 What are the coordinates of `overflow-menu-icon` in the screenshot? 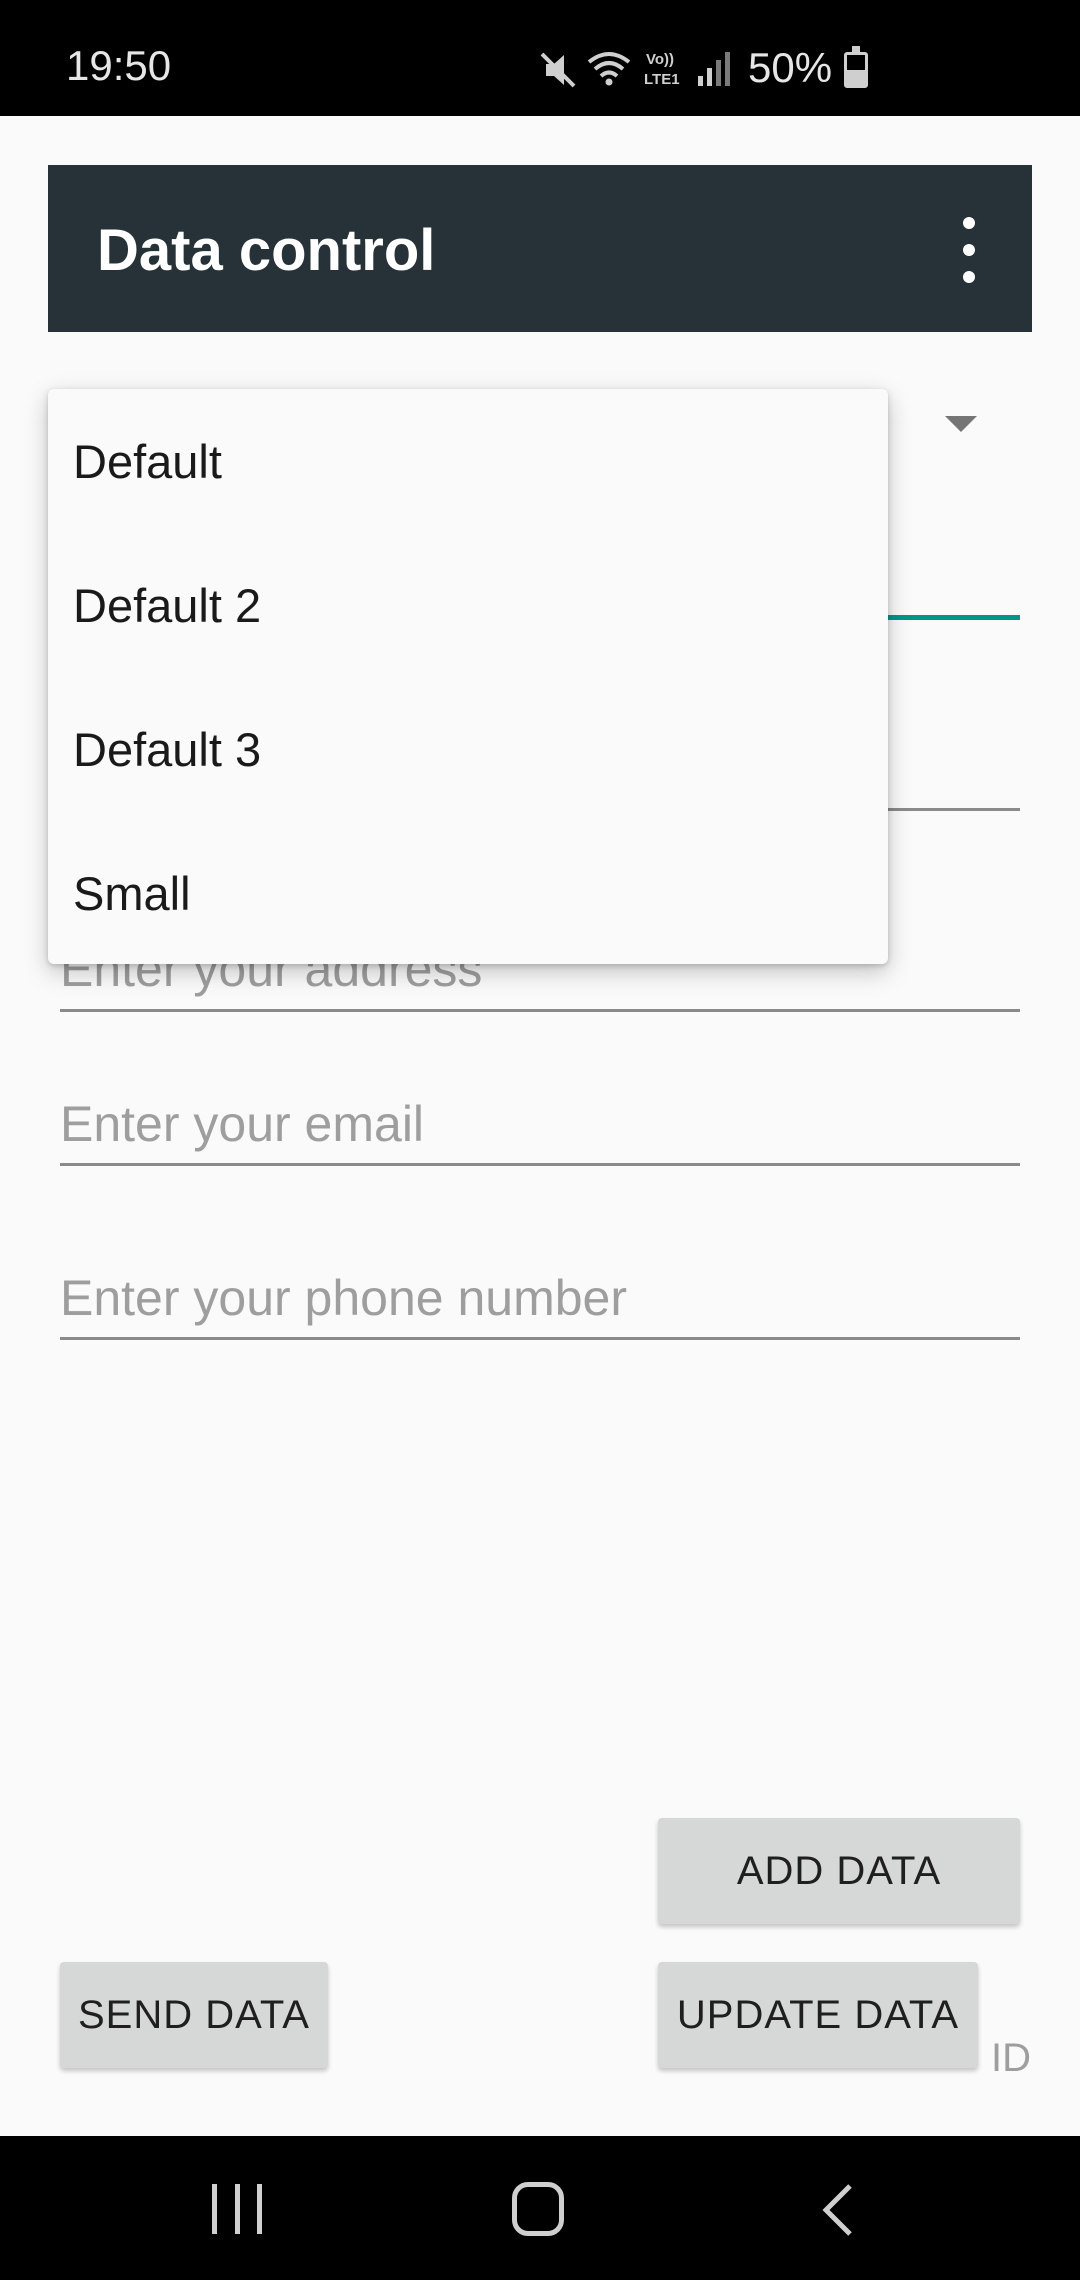 It's located at (969, 250).